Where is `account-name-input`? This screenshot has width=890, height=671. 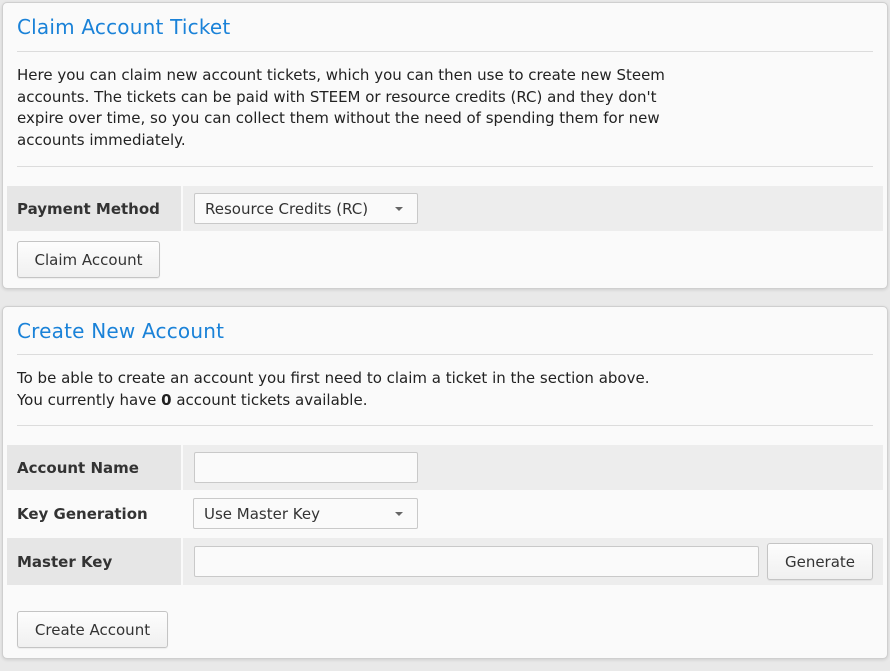 account-name-input is located at coordinates (306, 467).